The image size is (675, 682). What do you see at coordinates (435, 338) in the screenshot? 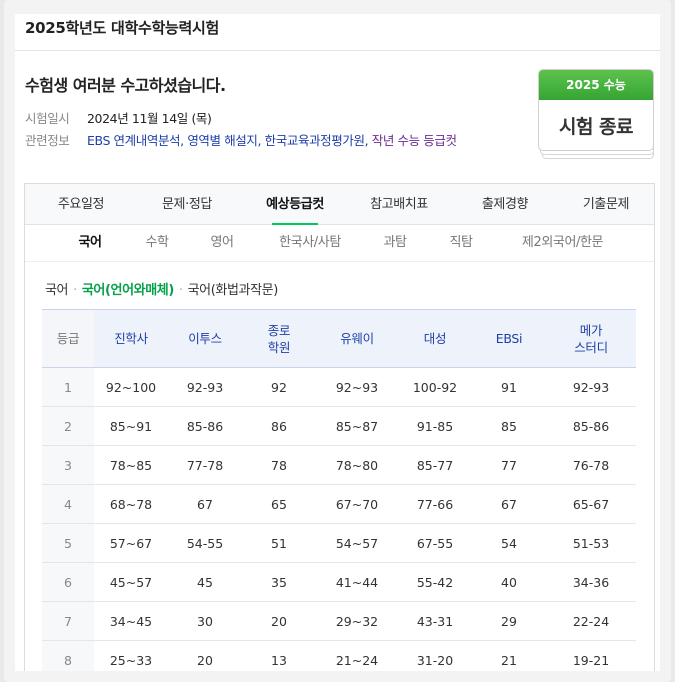
I see `header-daesung: 대성` at bounding box center [435, 338].